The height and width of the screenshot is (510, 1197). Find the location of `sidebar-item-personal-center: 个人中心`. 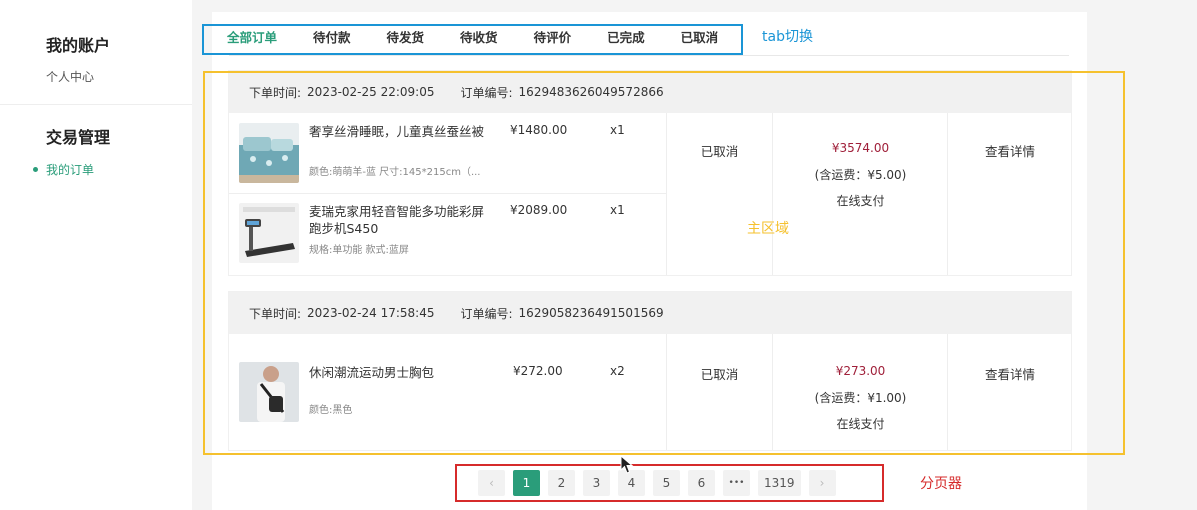

sidebar-item-personal-center: 个人中心 is located at coordinates (70, 76).